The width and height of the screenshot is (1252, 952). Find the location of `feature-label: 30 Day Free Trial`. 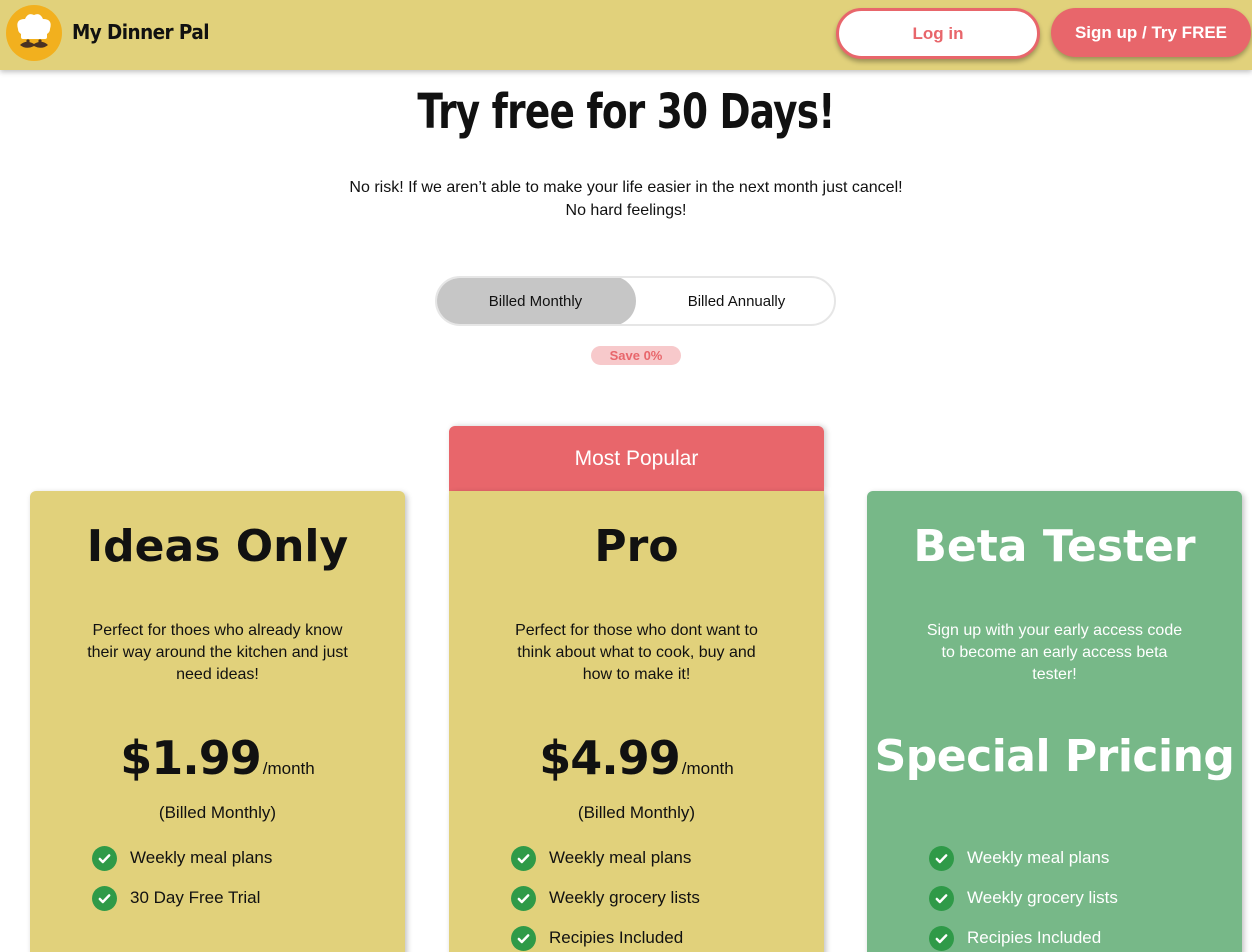

feature-label: 30 Day Free Trial is located at coordinates (195, 897).